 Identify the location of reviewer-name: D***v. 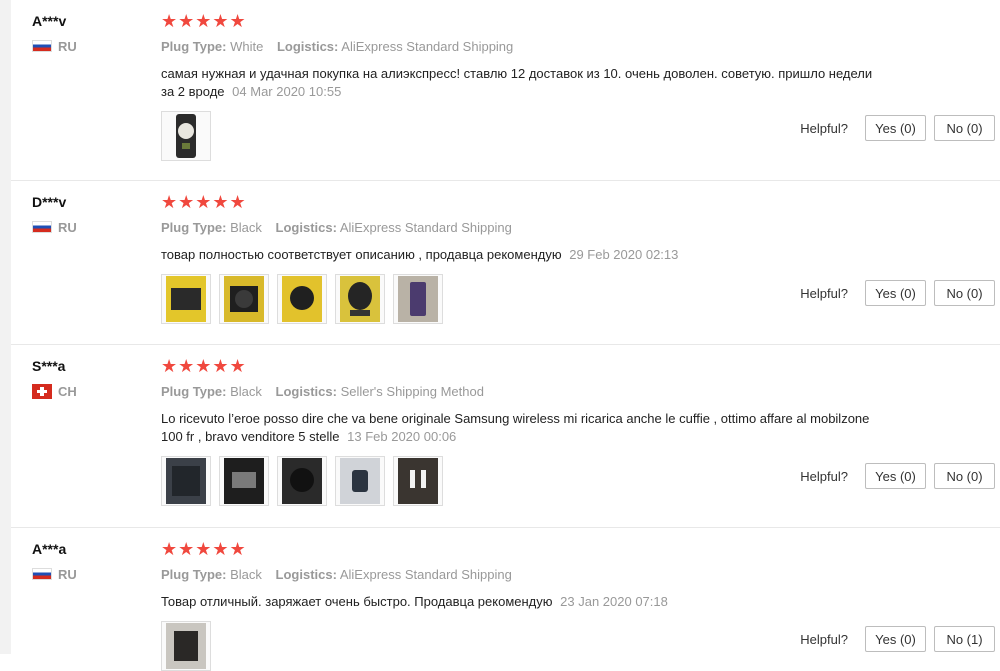
(49, 202).